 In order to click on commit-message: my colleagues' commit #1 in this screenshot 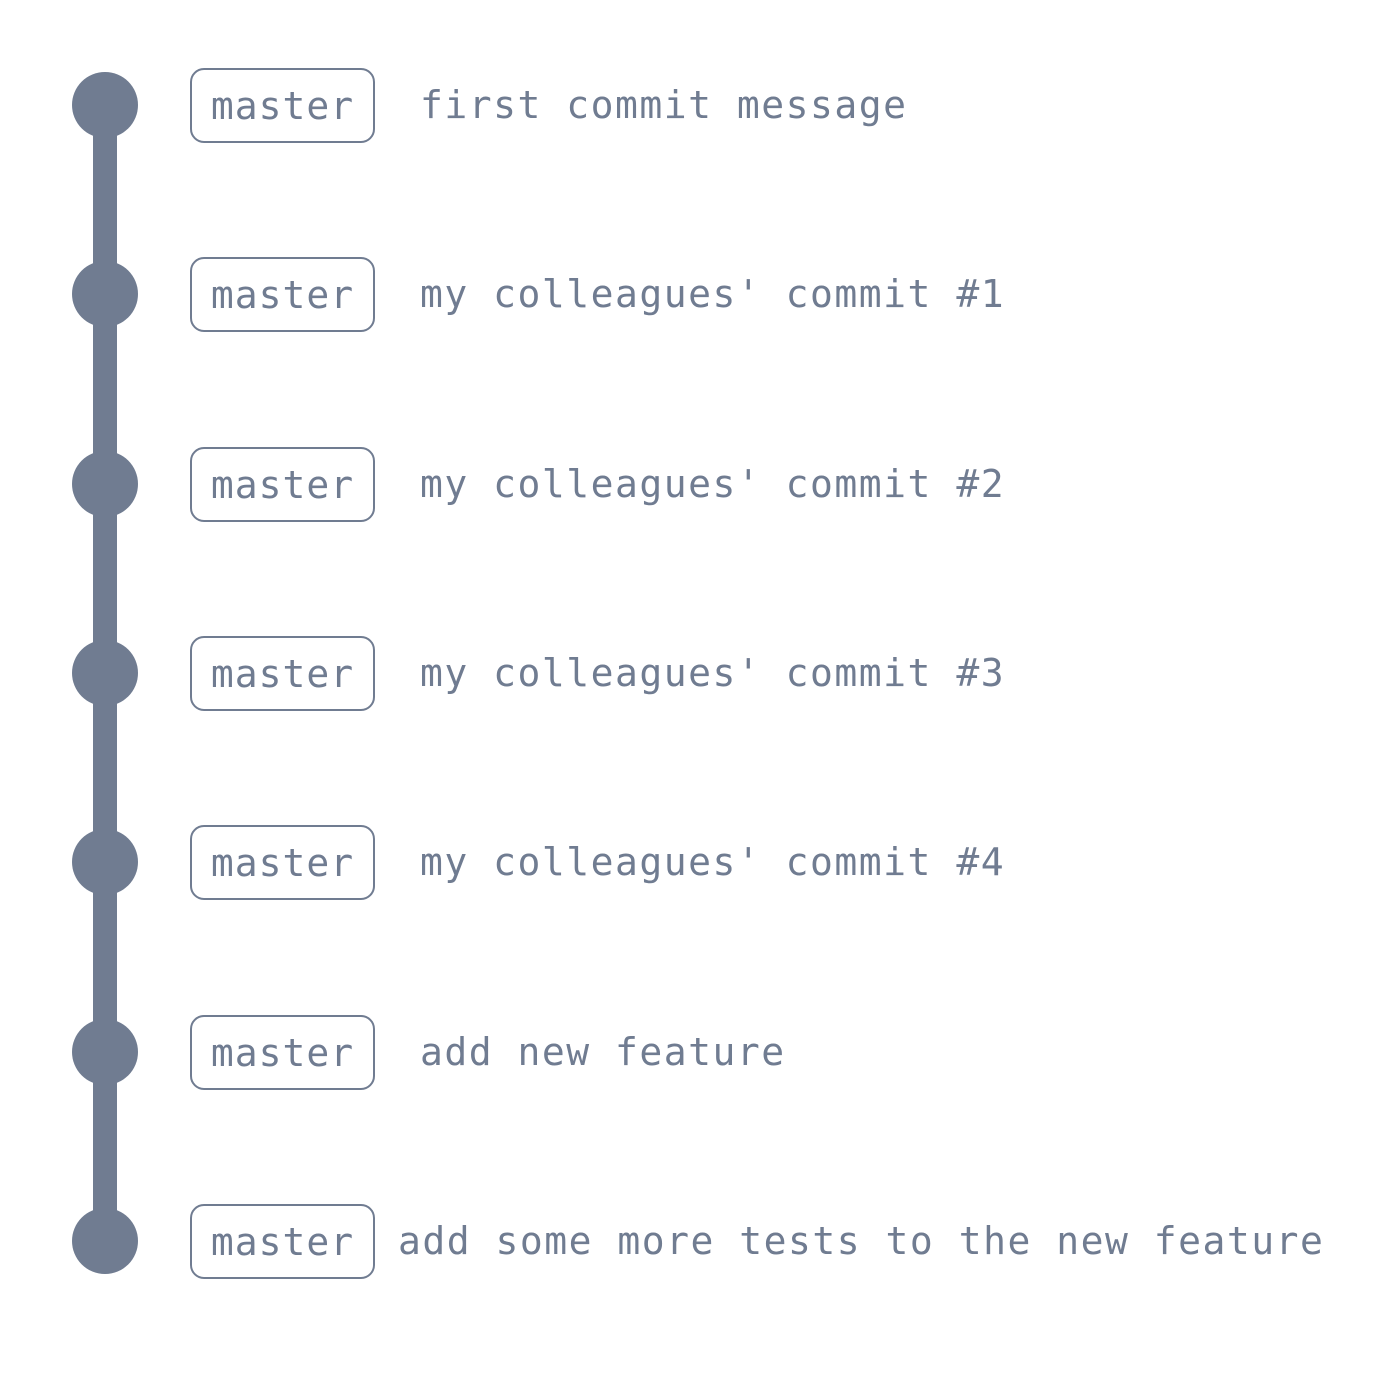, I will do `click(713, 294)`.